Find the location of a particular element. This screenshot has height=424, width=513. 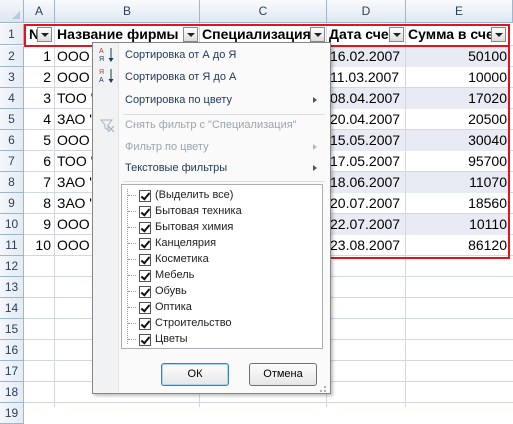

column-header-b: B is located at coordinates (127, 11).